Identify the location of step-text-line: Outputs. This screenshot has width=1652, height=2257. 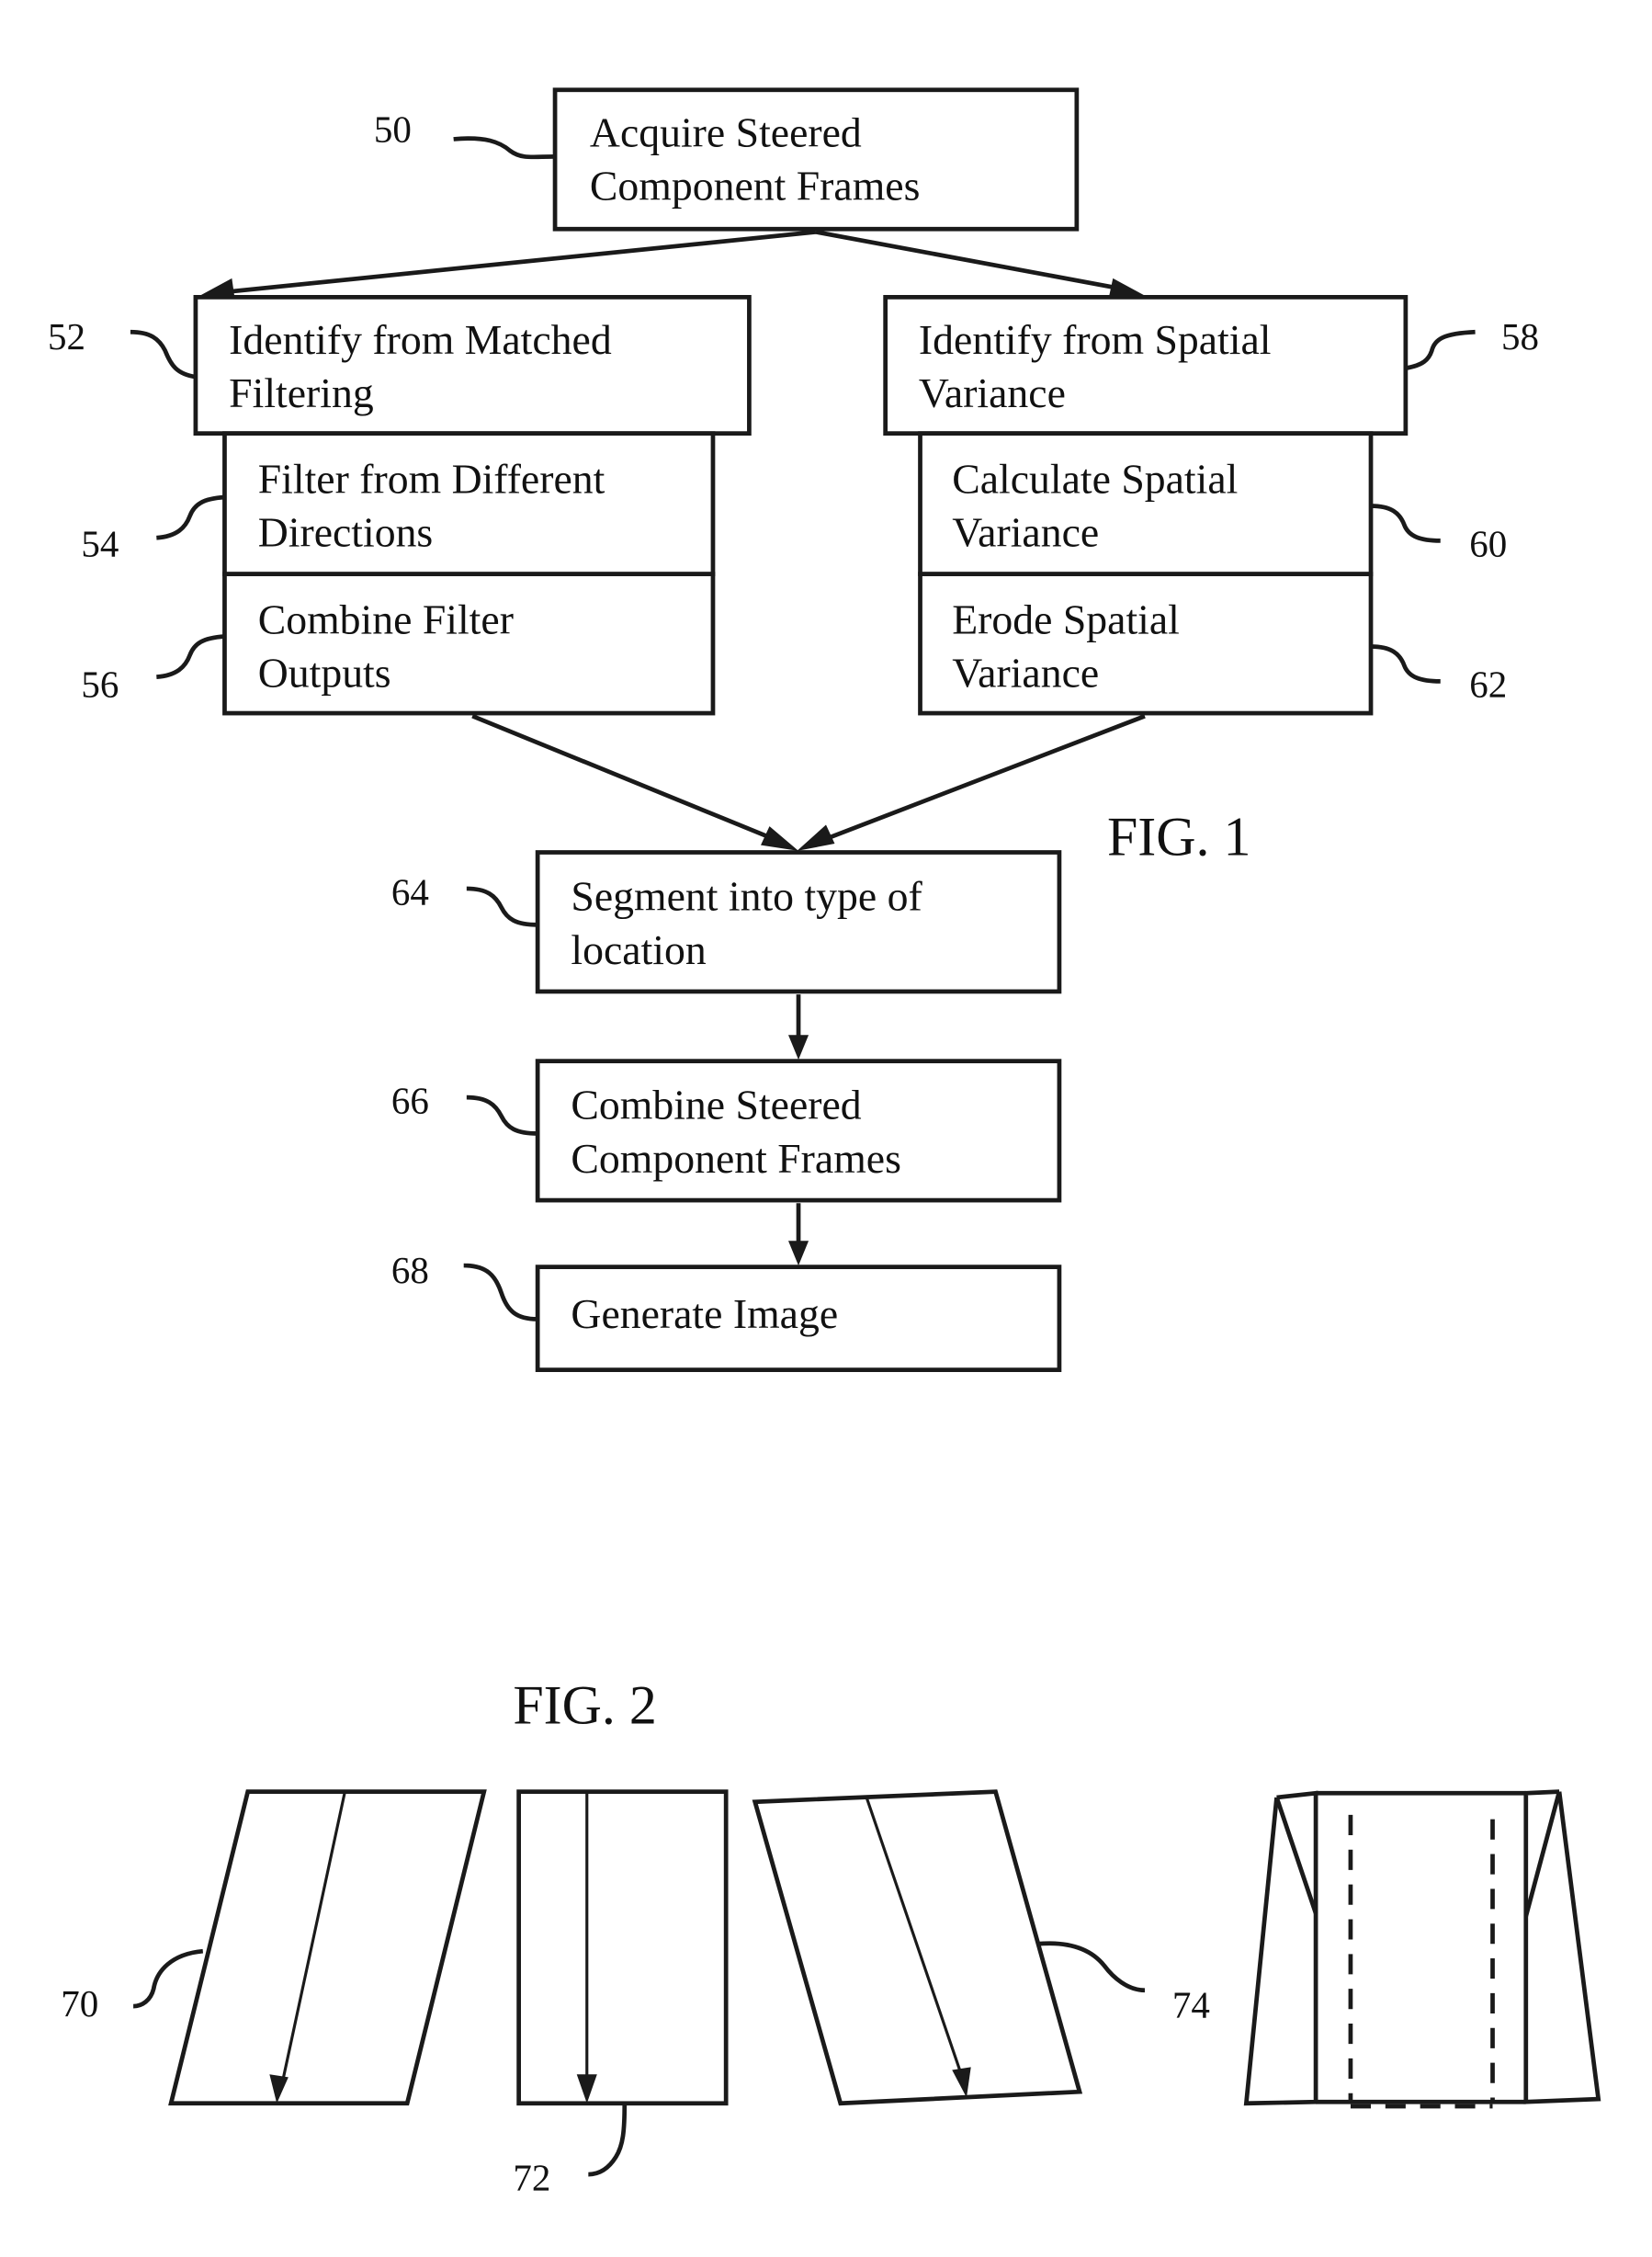
(324, 673).